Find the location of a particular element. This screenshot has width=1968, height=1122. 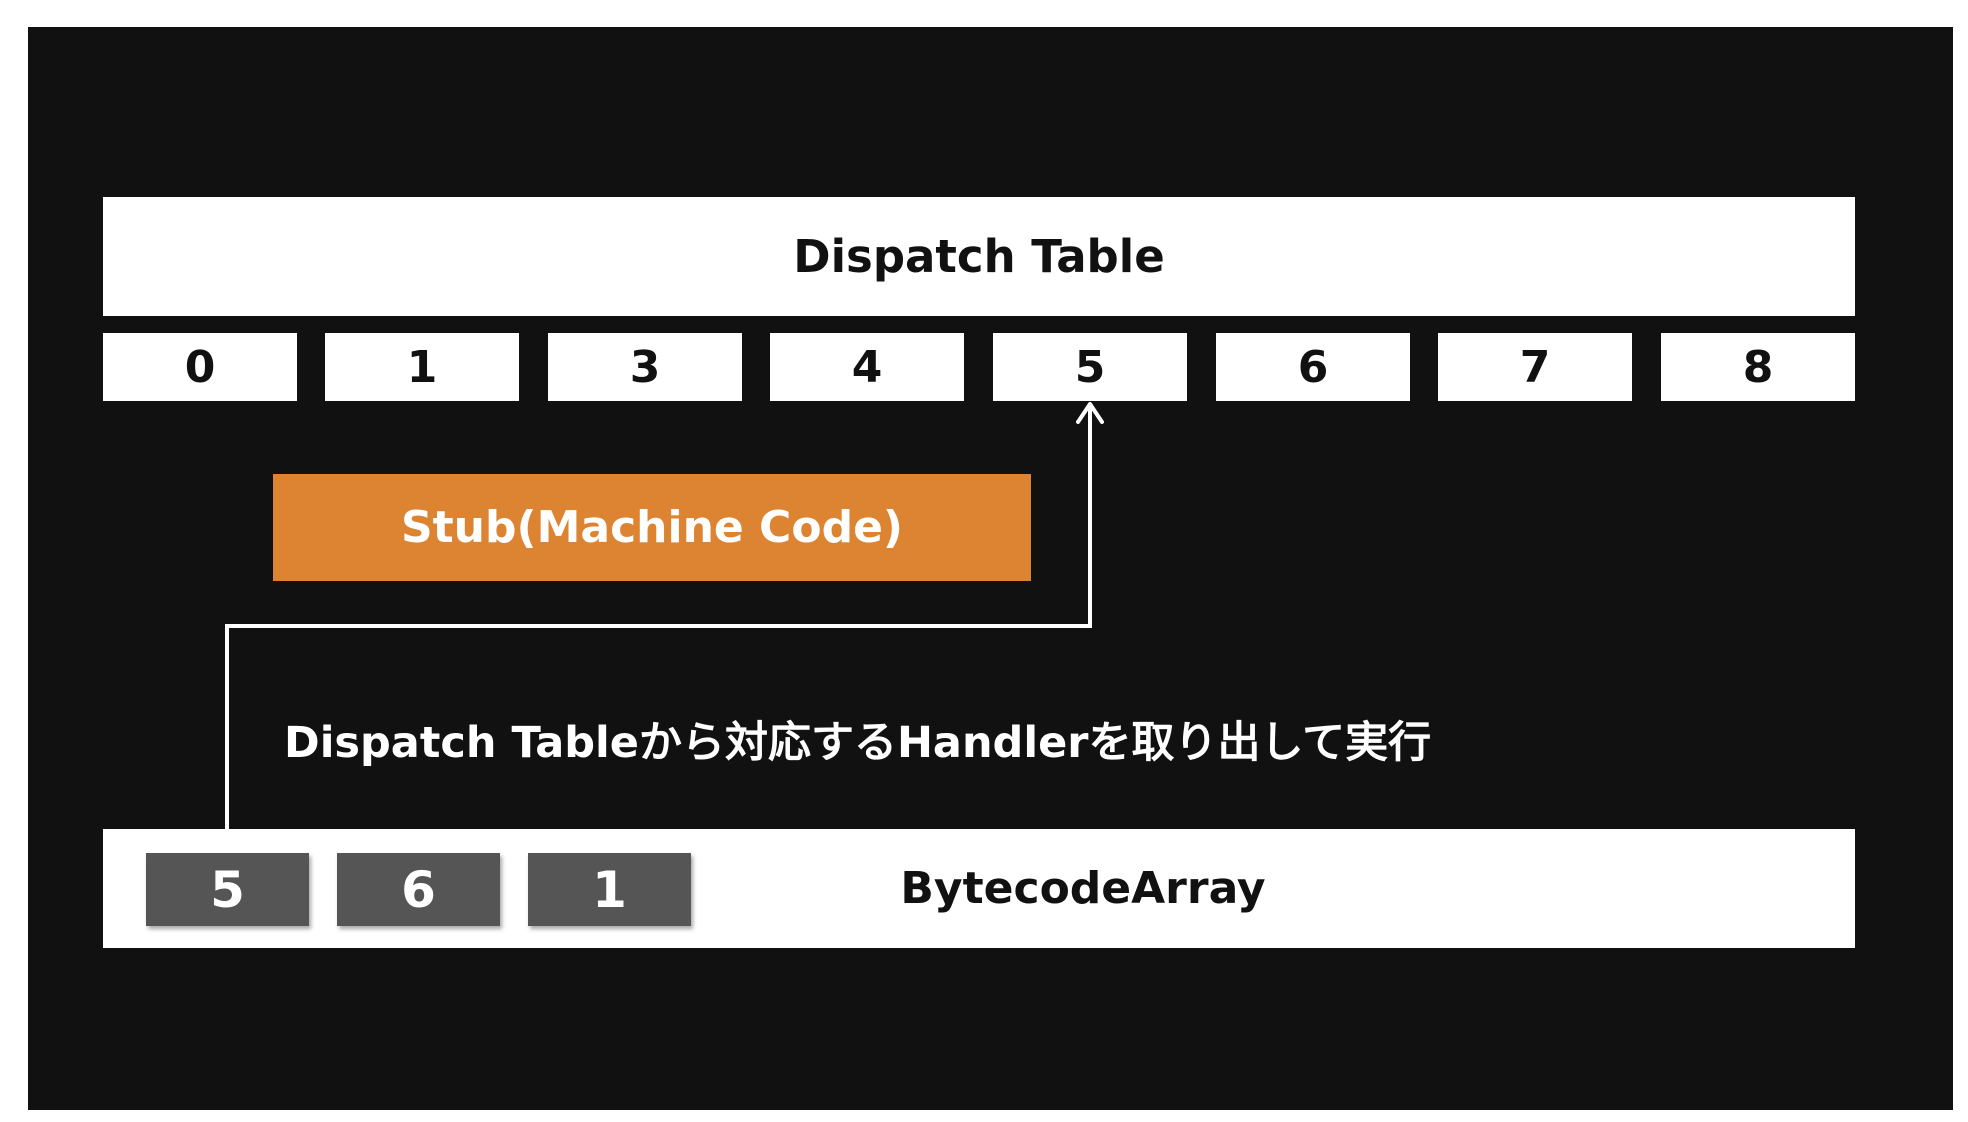

dispatch-table-title: Dispatch Table is located at coordinates (979, 256).